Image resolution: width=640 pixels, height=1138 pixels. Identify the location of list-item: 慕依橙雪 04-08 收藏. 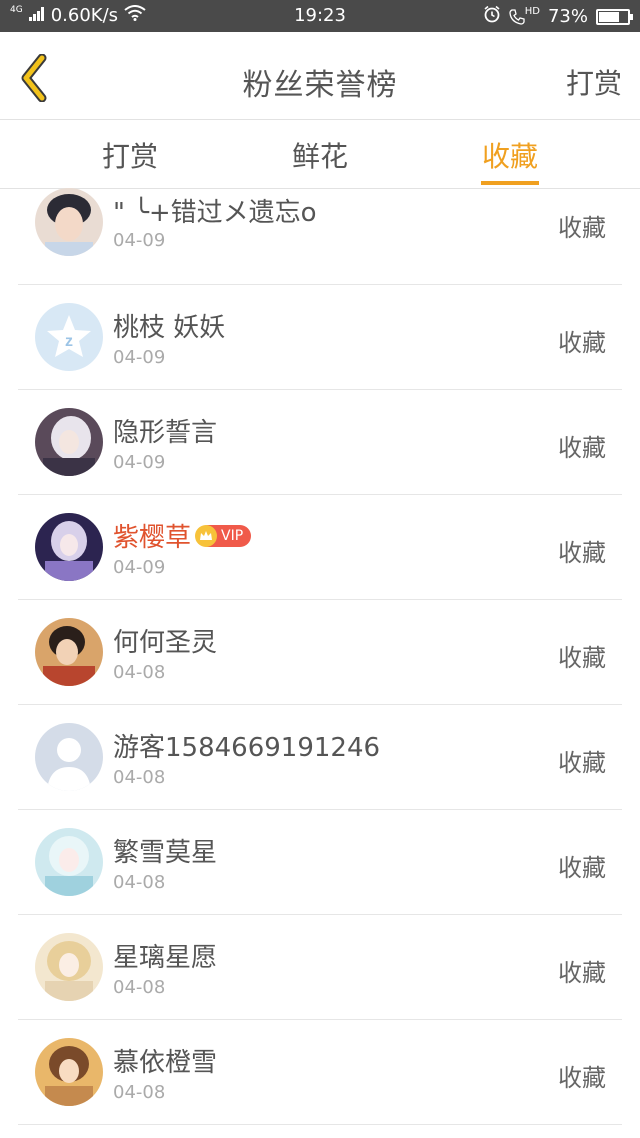
(320, 1072).